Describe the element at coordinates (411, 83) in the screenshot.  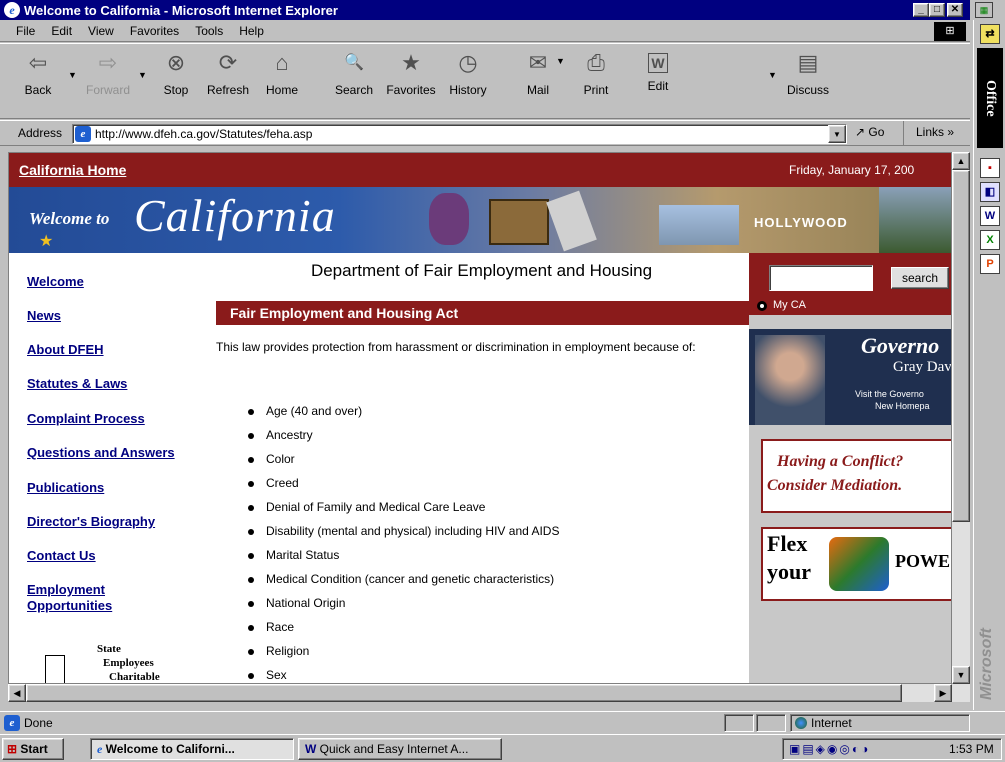
I see `favorites-button: ★ Favorites` at that location.